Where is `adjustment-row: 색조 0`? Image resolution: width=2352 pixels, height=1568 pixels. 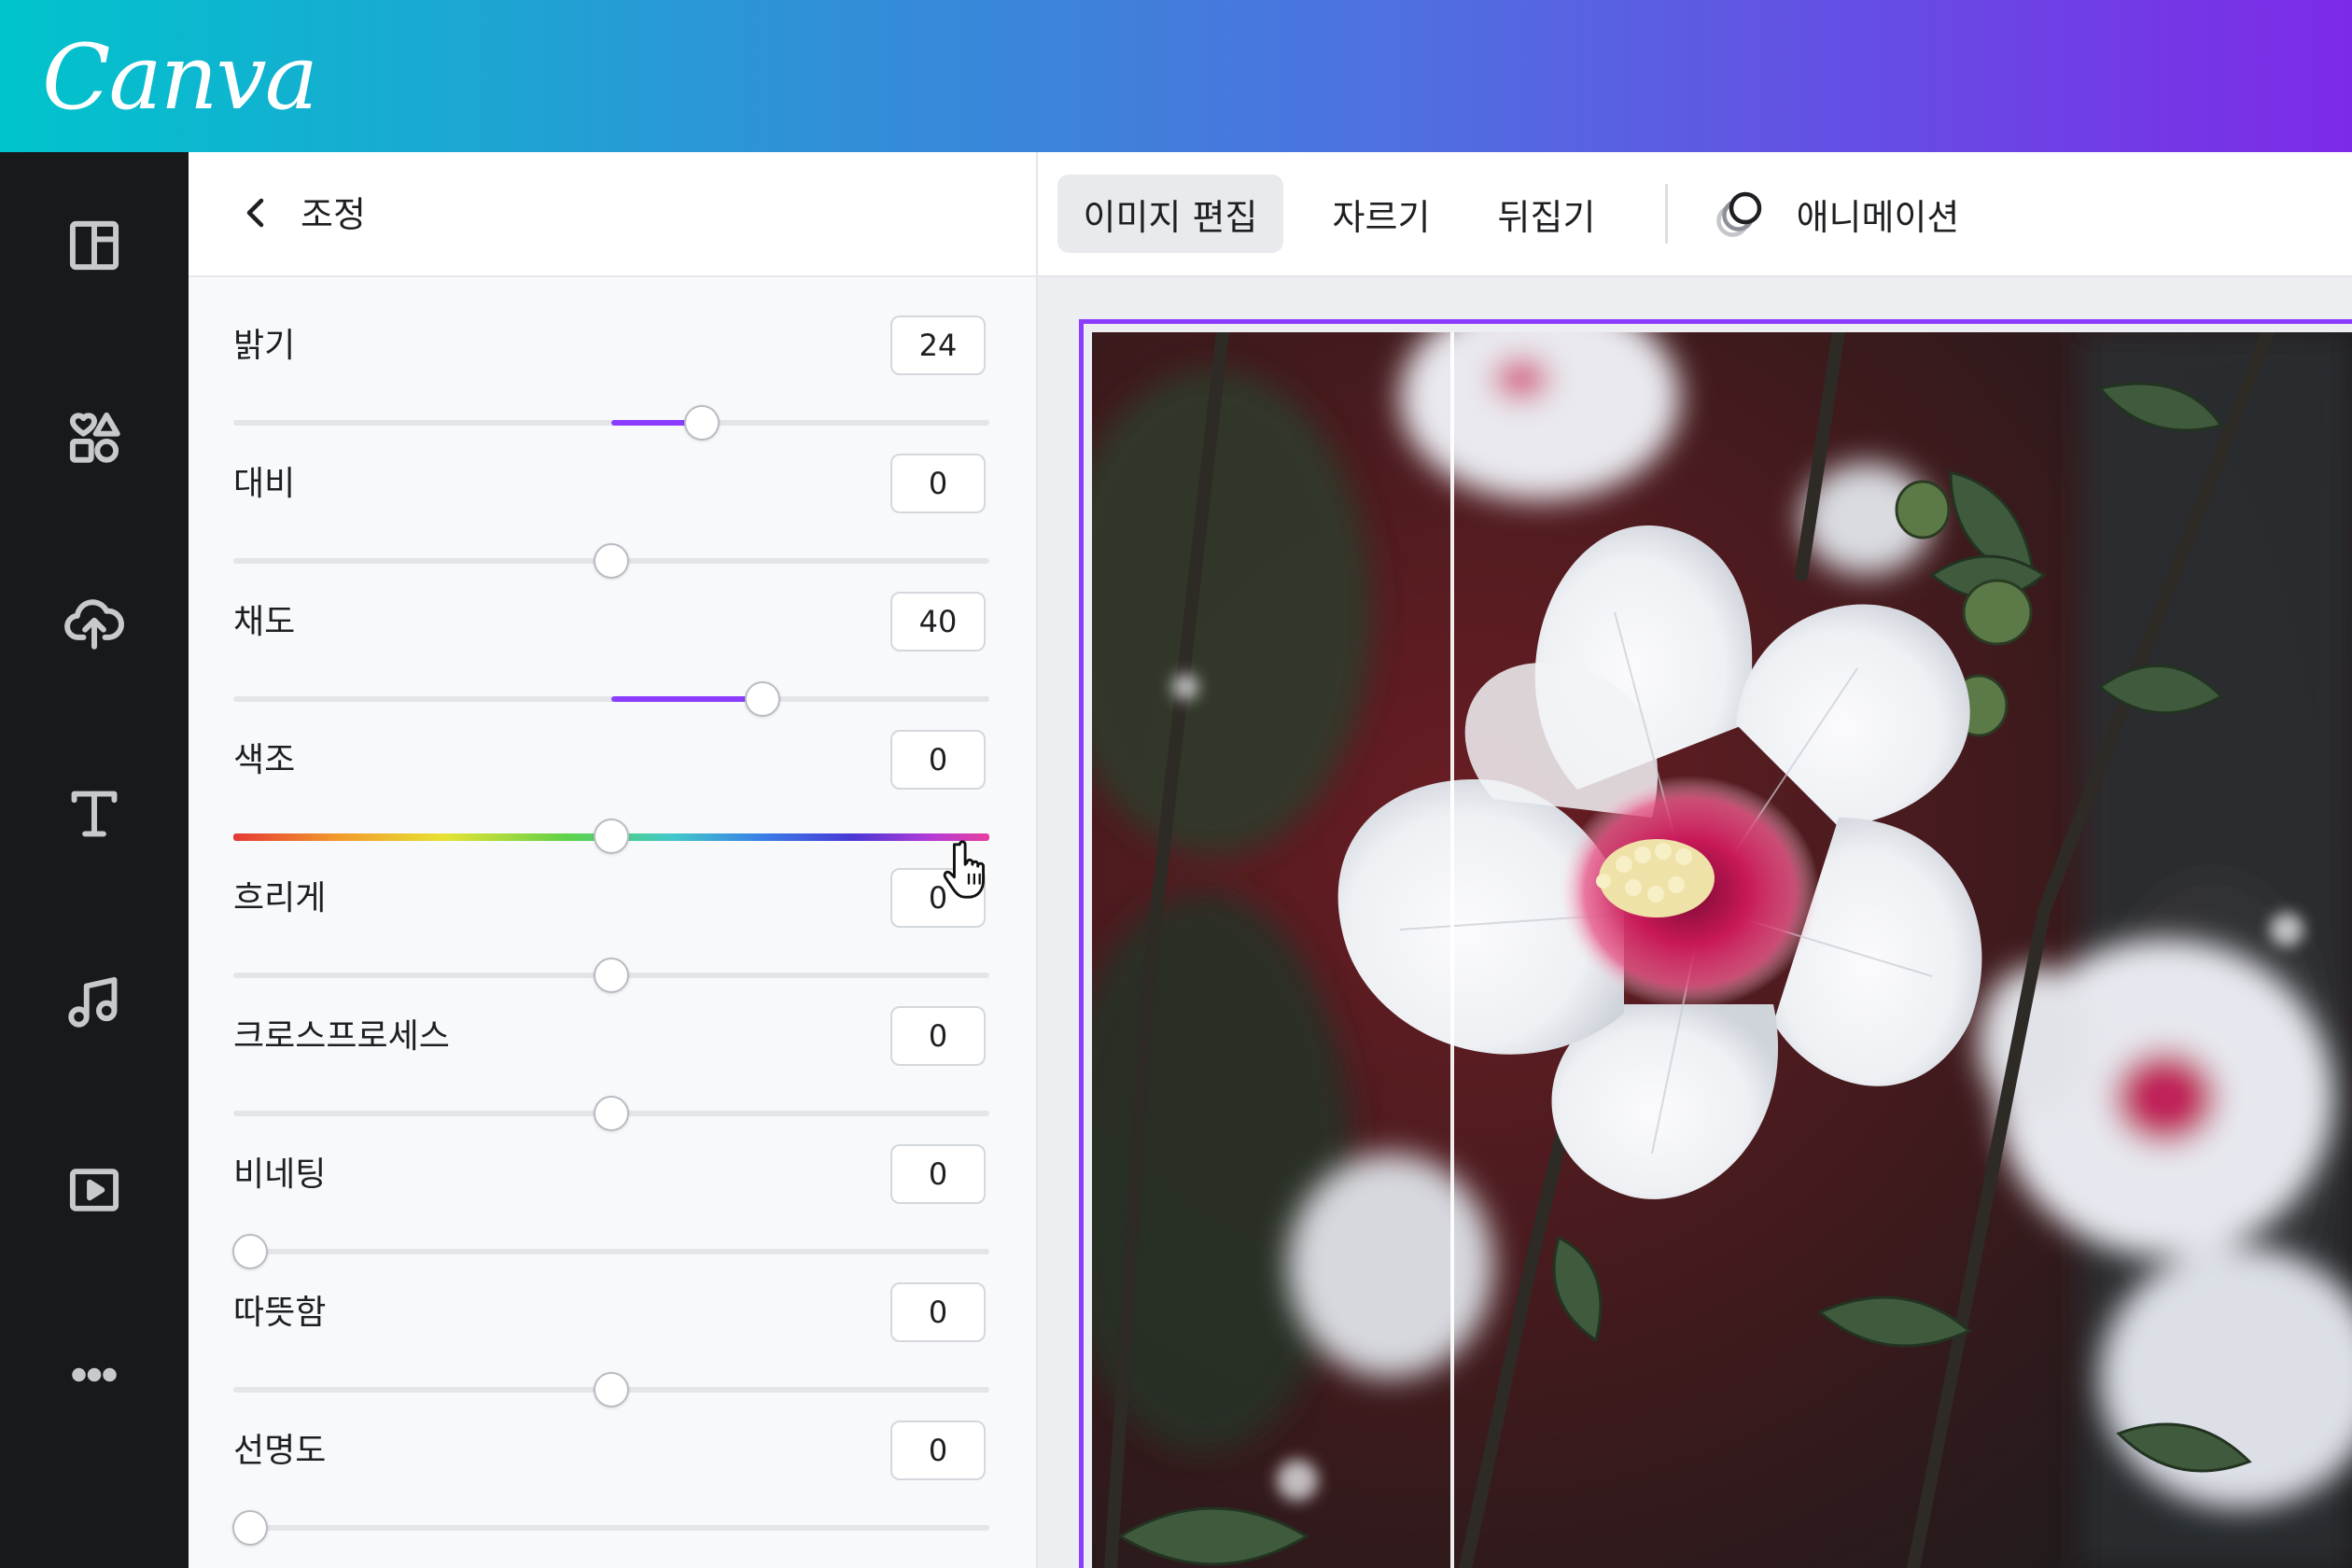
adjustment-row: 색조 0 is located at coordinates (612, 799).